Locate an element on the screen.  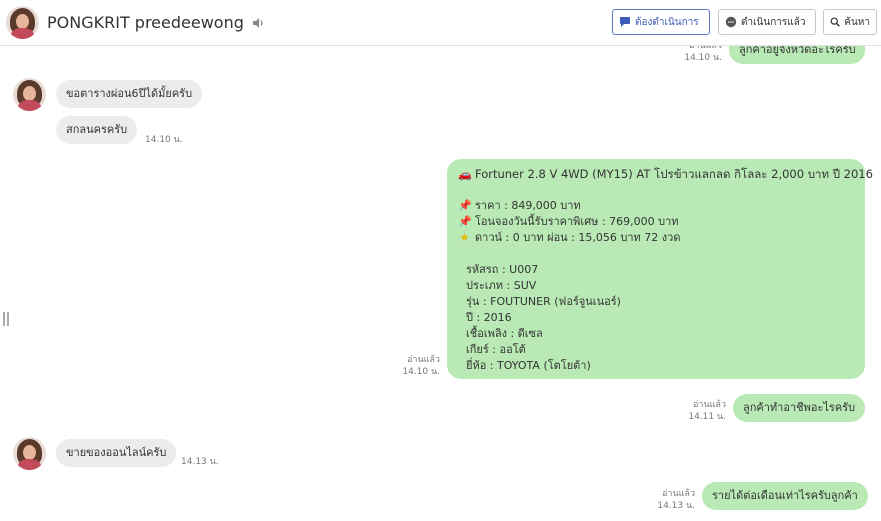
card-detail: เชื้อเพลิง : ดีเซล is located at coordinates (504, 333).